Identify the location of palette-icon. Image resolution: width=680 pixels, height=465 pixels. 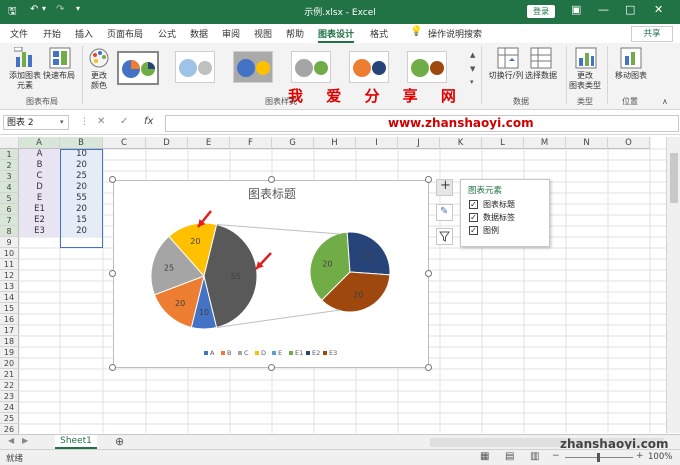
(99, 58).